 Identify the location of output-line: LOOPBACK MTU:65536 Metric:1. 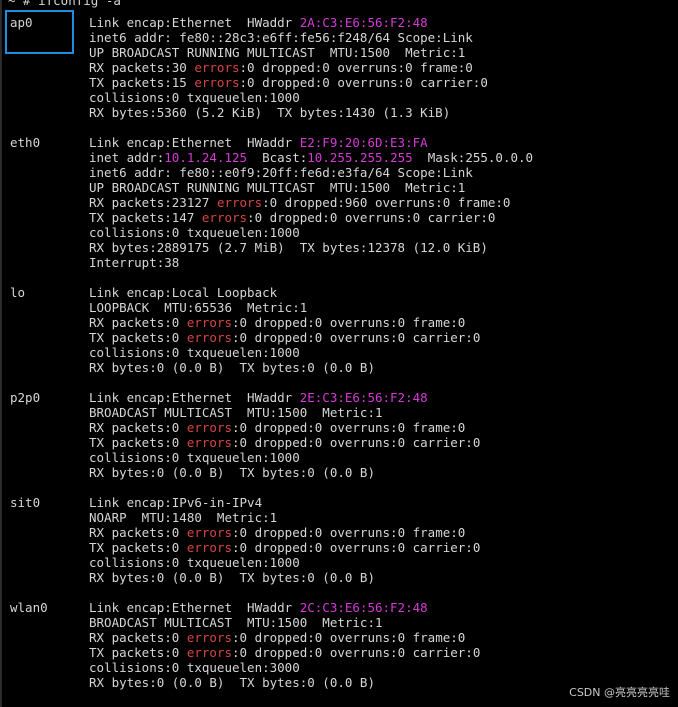
(284, 307).